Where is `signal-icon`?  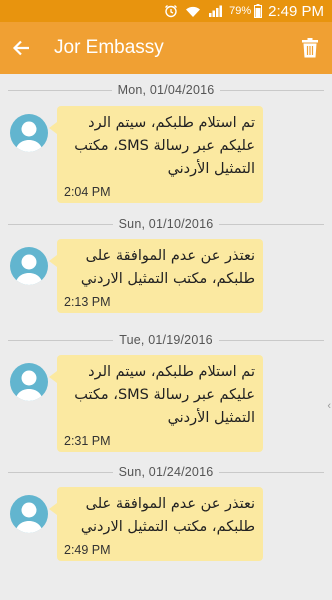
signal-icon is located at coordinates (215, 11).